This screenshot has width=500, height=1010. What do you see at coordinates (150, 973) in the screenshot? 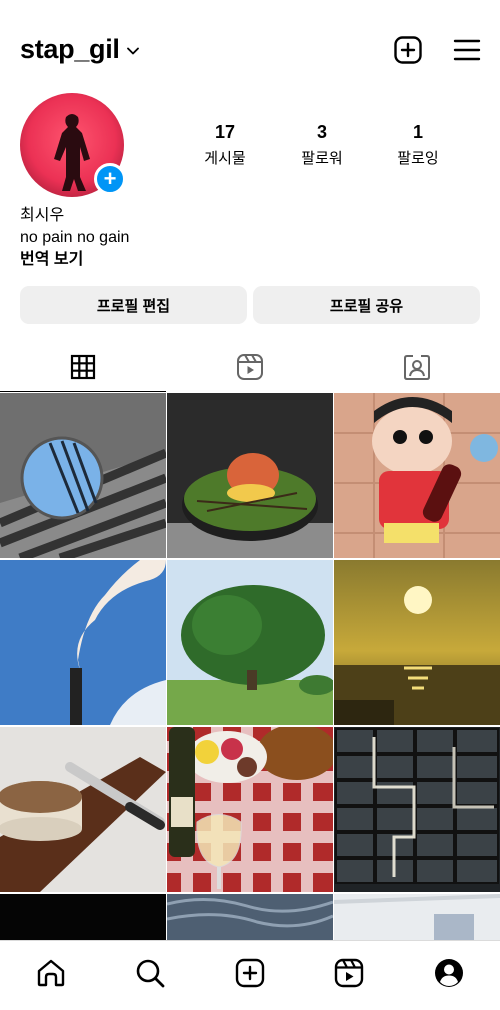
I see `search-icon` at bounding box center [150, 973].